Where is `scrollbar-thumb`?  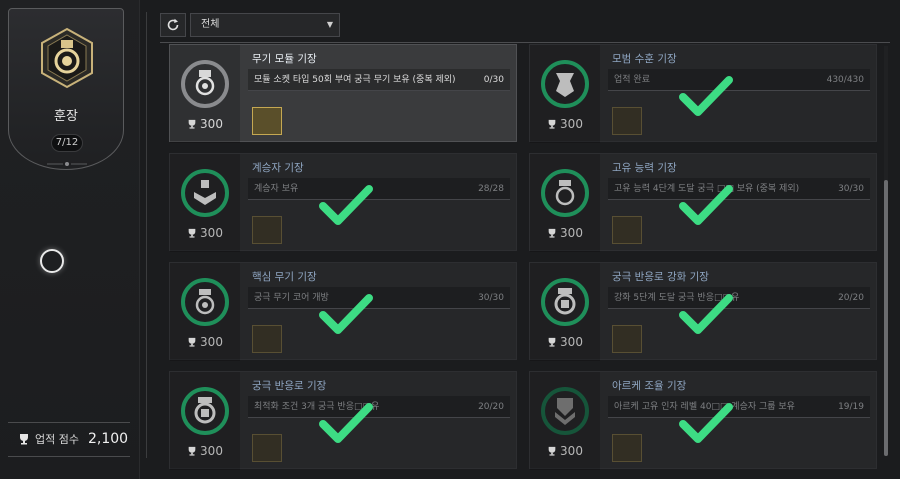
scrollbar-thumb is located at coordinates (886, 318).